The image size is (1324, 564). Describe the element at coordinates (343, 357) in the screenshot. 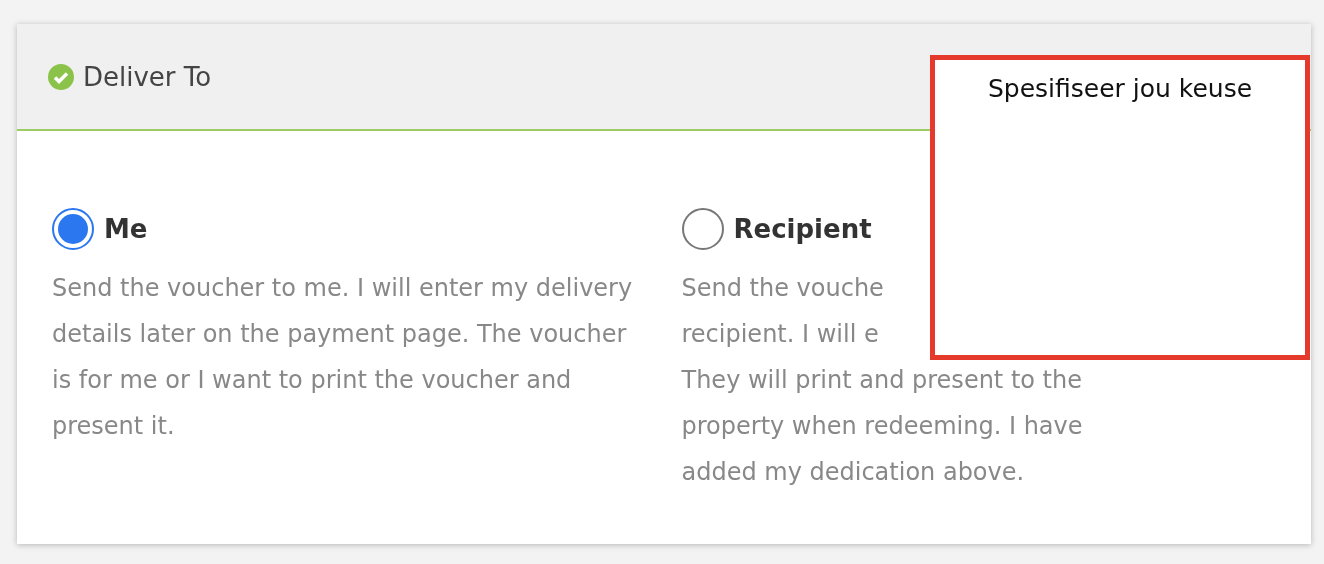

I see `option-description: Send the voucher to me. I will enter my delivery details later on the payment page. The voucher is for me or I want to print the voucher and present it.` at that location.